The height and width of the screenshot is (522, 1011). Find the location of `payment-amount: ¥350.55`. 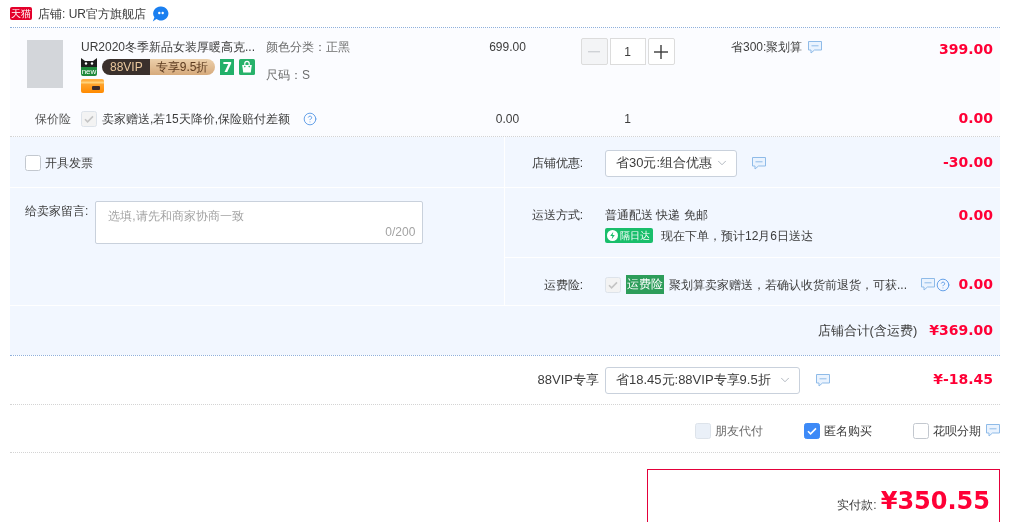

payment-amount: ¥350.55 is located at coordinates (935, 501).